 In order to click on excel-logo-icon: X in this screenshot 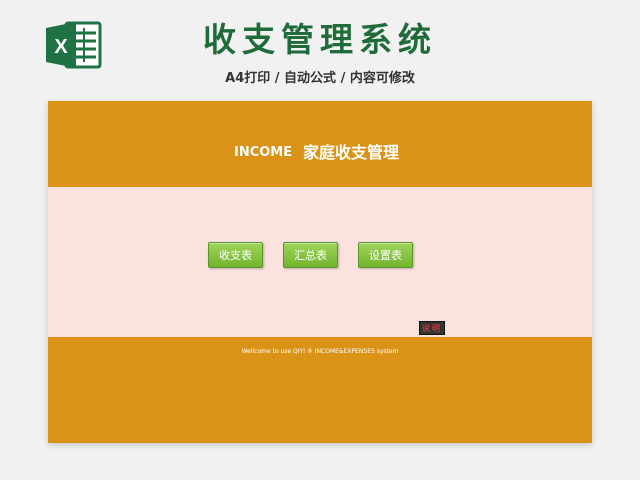, I will do `click(74, 45)`.